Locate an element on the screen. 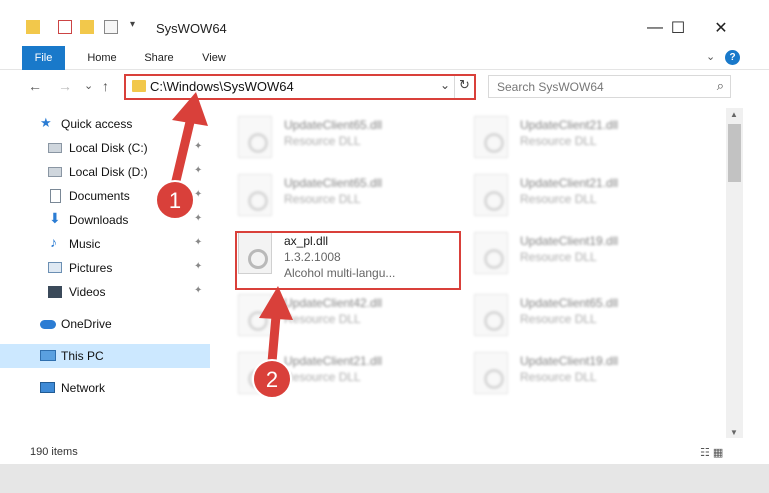  sidebar-item-music: ♪ Music ✦ is located at coordinates (105, 244).